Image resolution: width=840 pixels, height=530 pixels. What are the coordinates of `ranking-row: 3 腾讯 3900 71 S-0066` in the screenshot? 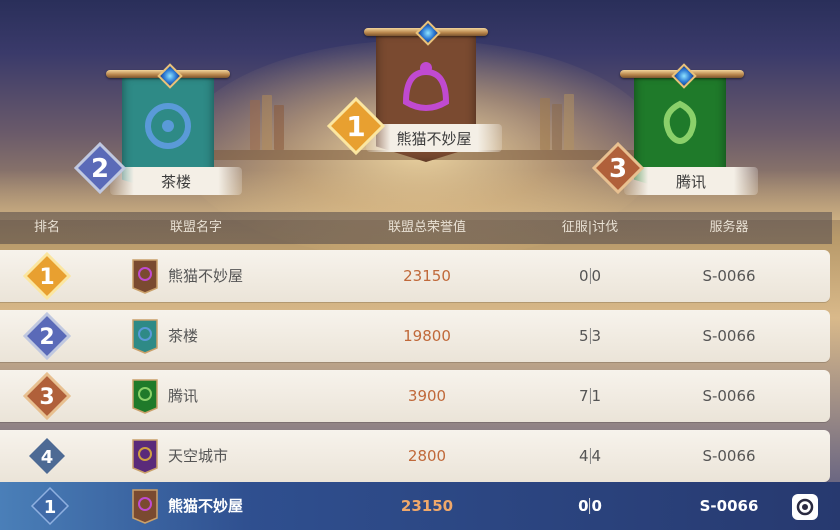 It's located at (415, 396).